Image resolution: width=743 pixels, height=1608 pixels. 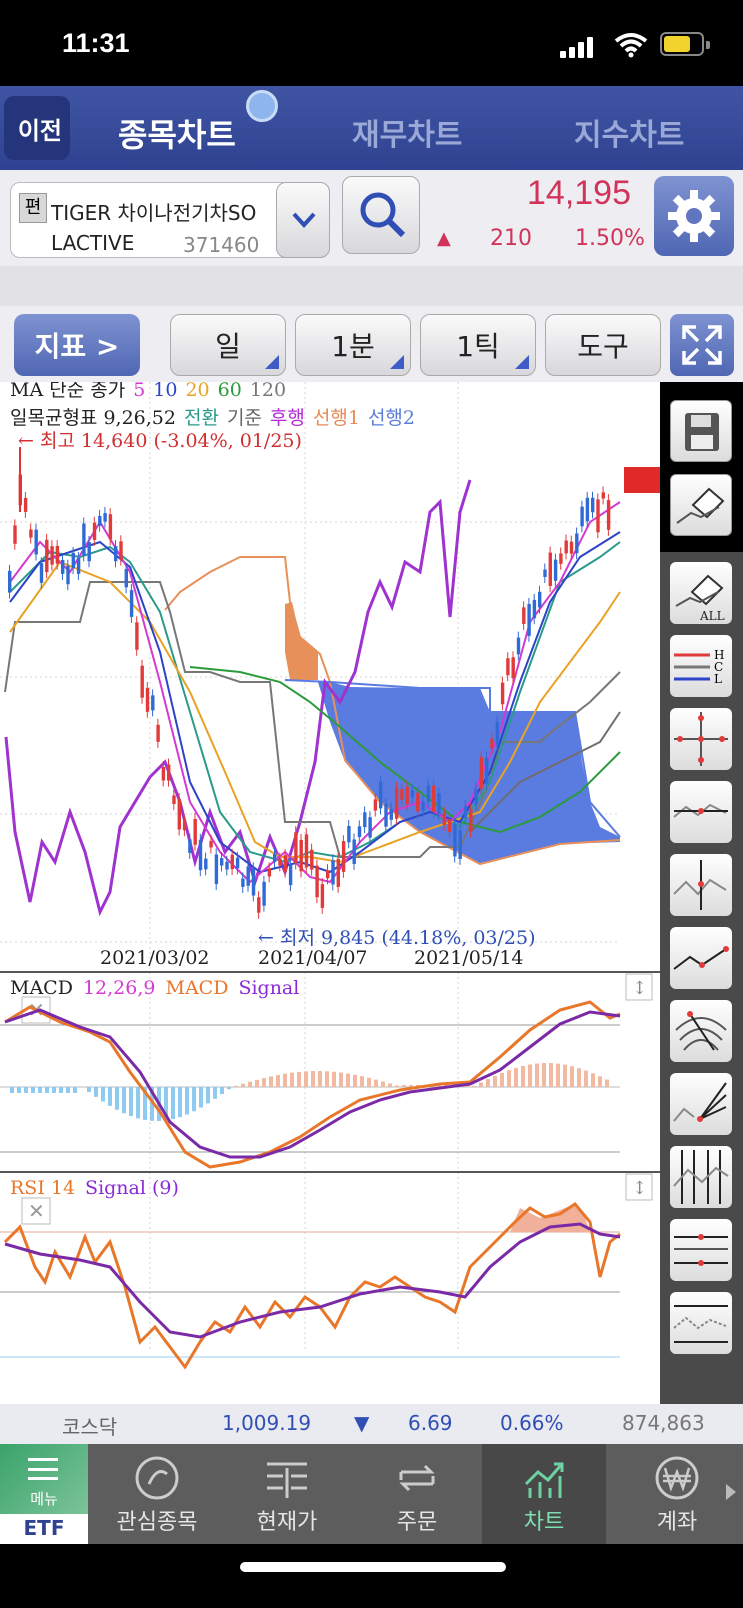 What do you see at coordinates (313, 958) in the screenshot?
I see `date-label-2: 2021/04/07` at bounding box center [313, 958].